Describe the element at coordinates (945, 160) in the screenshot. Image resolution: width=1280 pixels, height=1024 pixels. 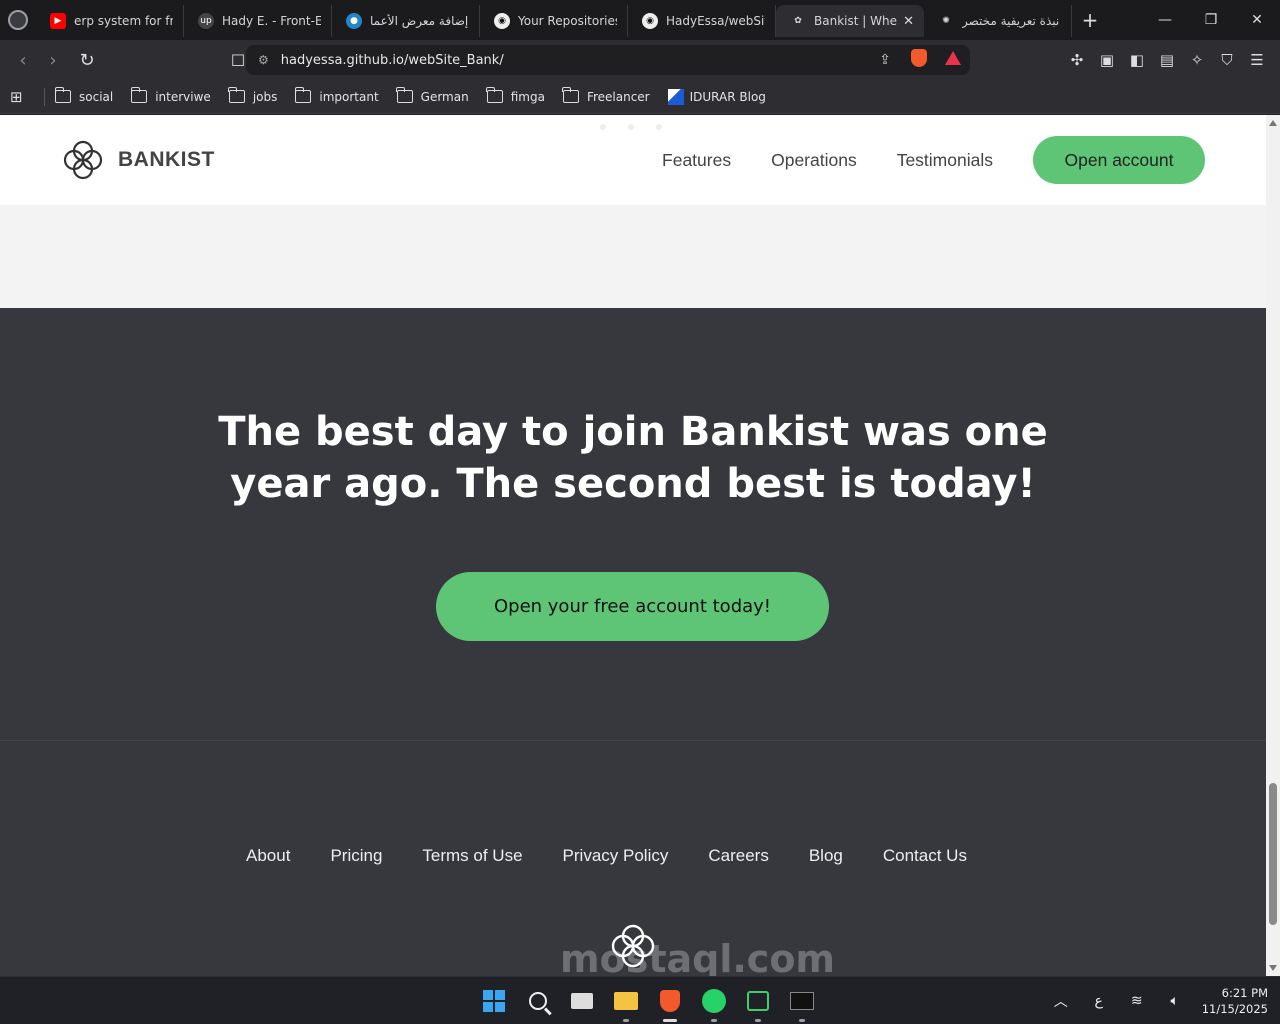
I see `nav-link-testimonials: Testimonials` at that location.